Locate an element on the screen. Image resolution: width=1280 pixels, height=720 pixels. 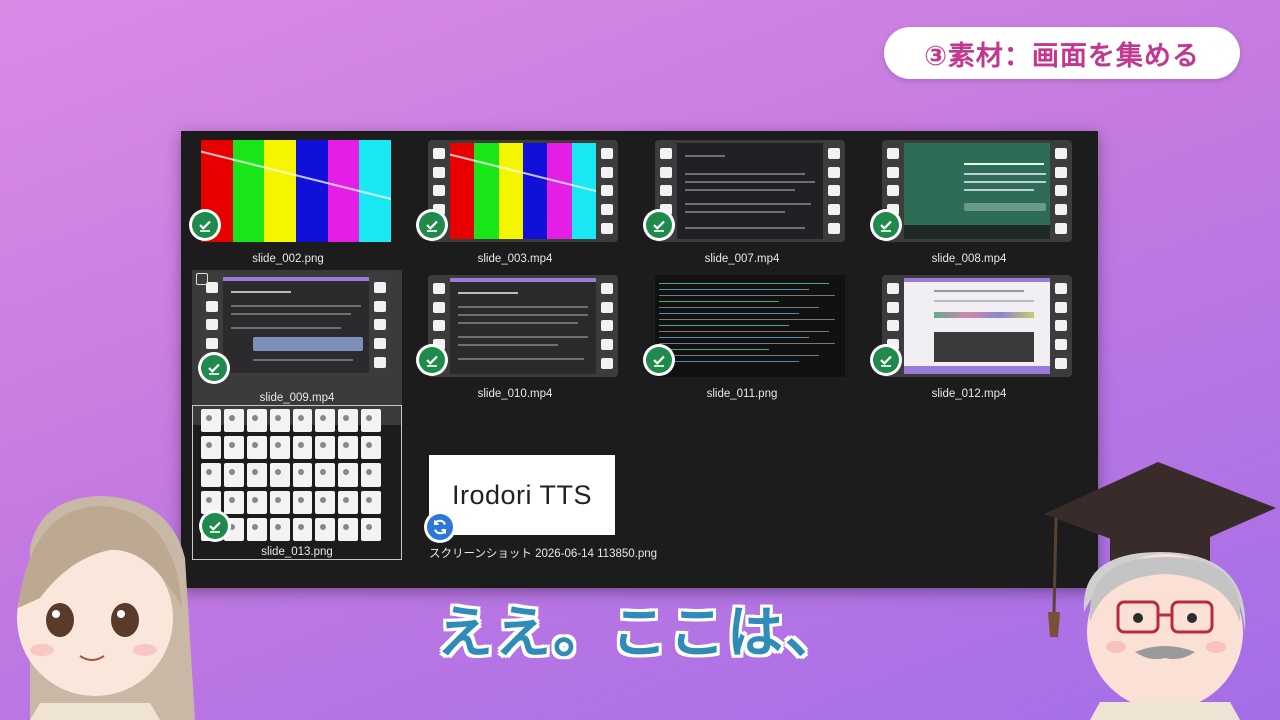
file-tile: slide_012.mp4 is located at coordinates (969, 343).